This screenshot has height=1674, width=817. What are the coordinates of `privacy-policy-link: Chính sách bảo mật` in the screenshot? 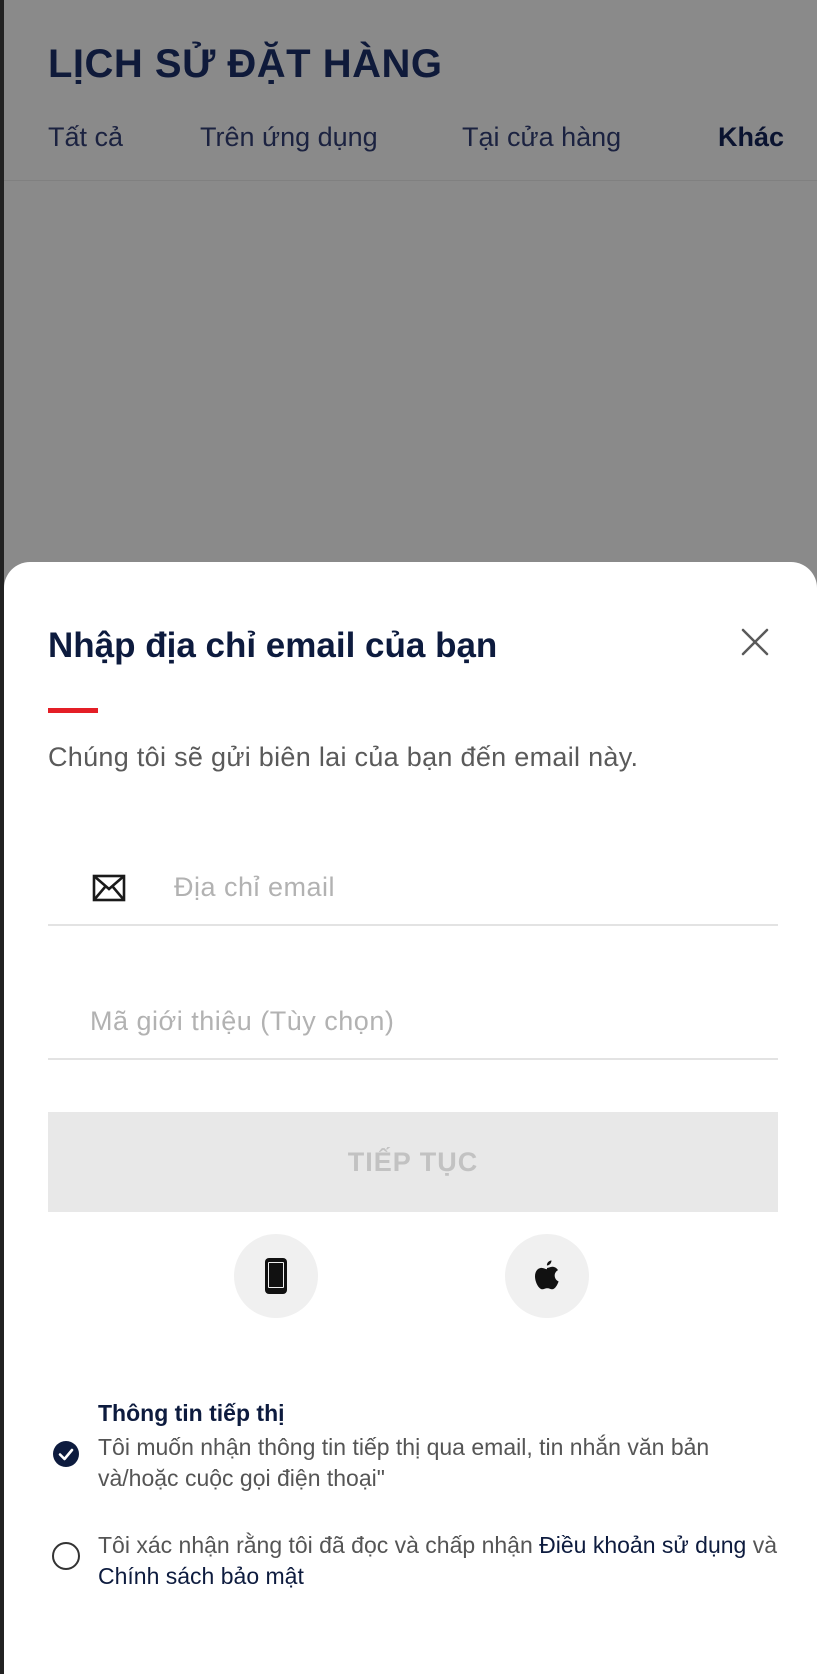 It's located at (201, 1576).